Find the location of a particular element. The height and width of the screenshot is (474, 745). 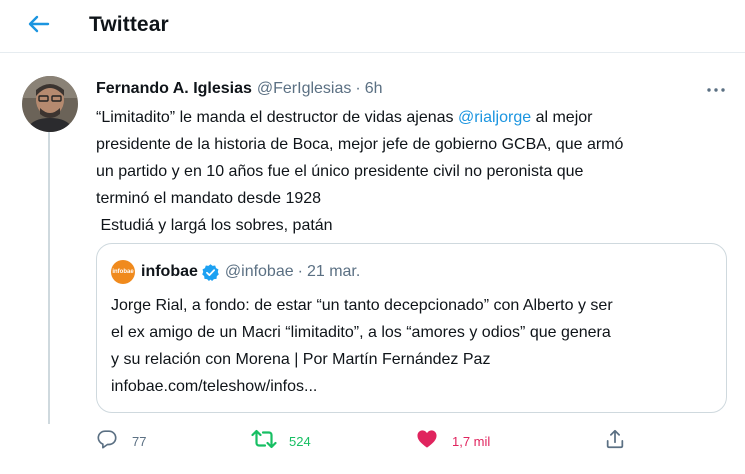

verified-badge-icon is located at coordinates (210, 272).